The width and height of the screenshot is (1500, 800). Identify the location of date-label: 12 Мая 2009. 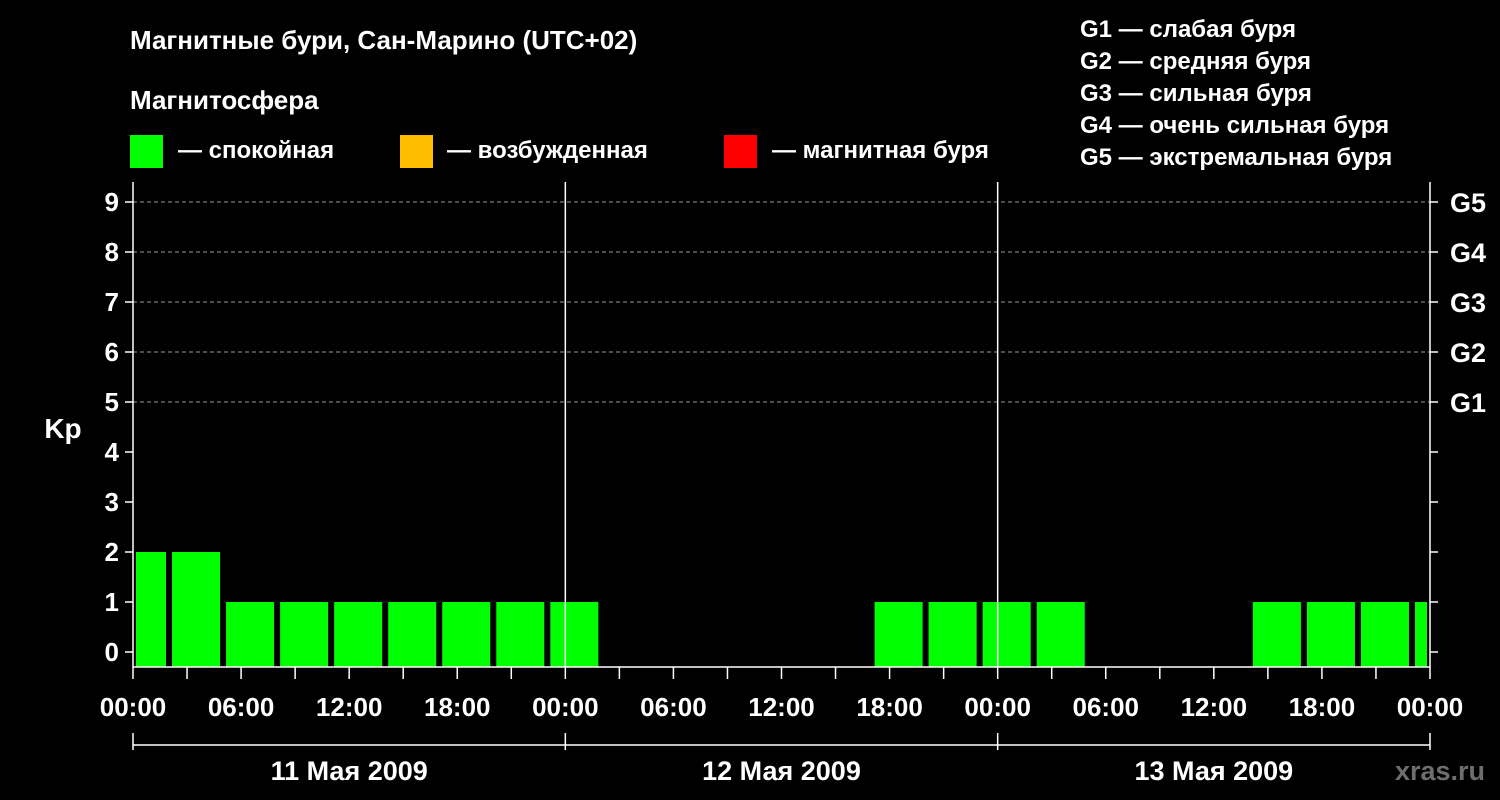
(781, 771).